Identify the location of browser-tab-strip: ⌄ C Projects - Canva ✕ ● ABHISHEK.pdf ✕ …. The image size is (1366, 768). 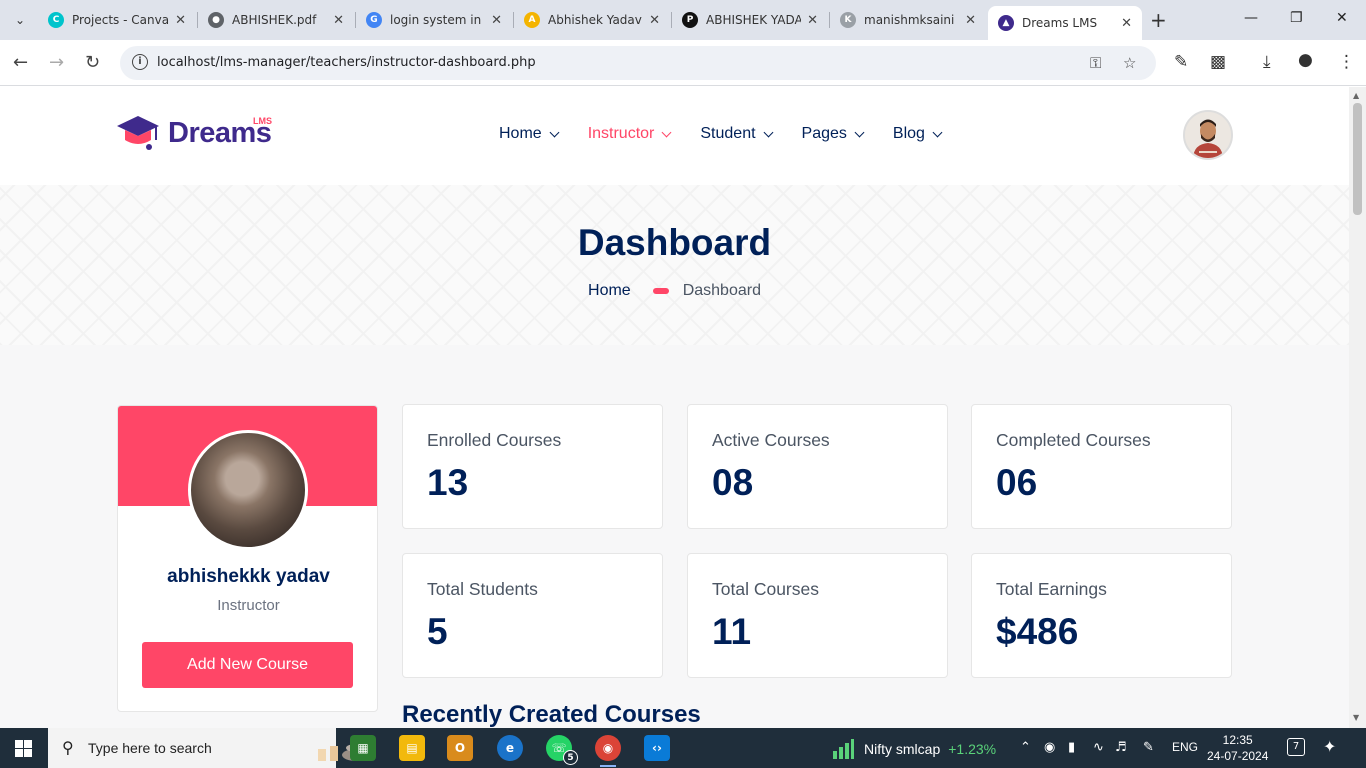
(683, 20).